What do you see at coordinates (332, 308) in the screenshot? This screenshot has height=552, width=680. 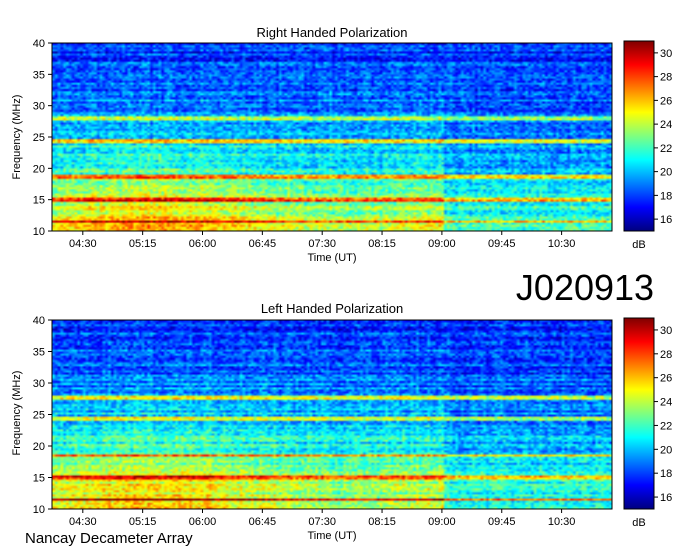 I see `panel-title: Left Handed Polarization` at bounding box center [332, 308].